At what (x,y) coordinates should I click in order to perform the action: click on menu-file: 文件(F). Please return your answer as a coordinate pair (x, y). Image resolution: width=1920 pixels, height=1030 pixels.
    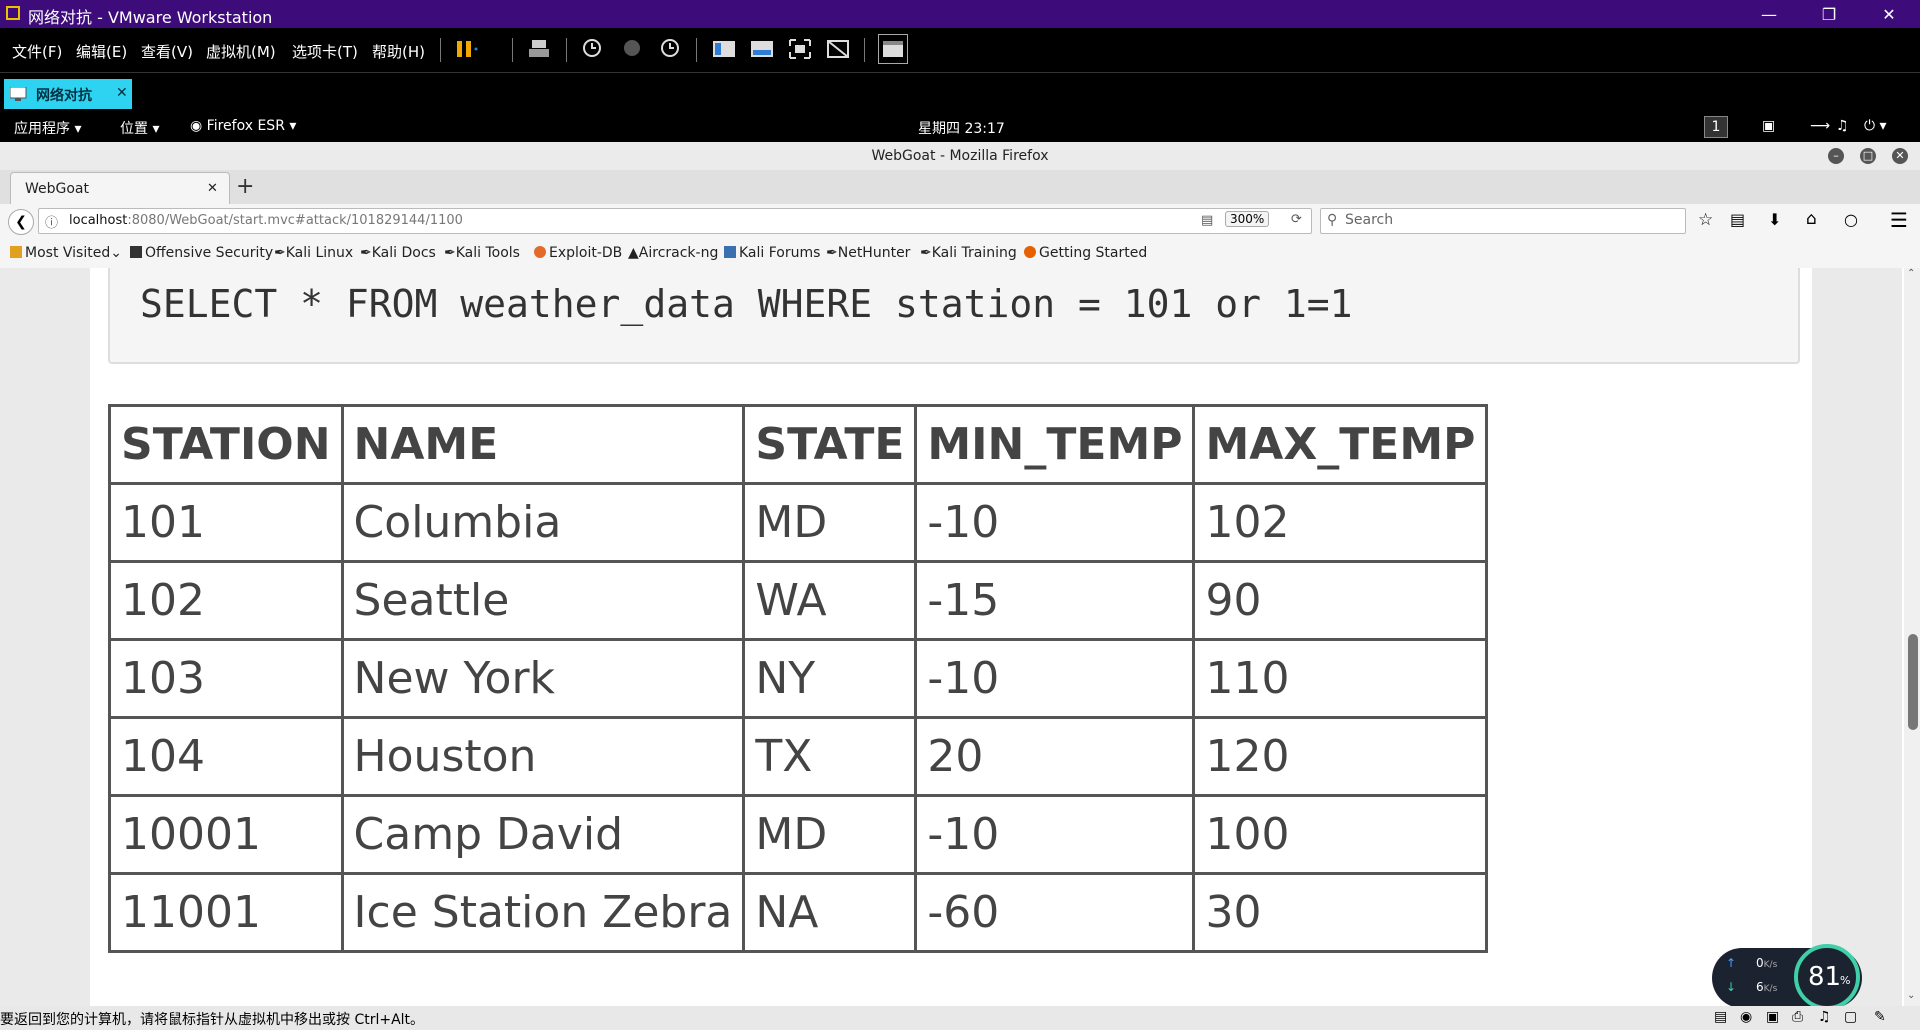
    Looking at the image, I should click on (37, 51).